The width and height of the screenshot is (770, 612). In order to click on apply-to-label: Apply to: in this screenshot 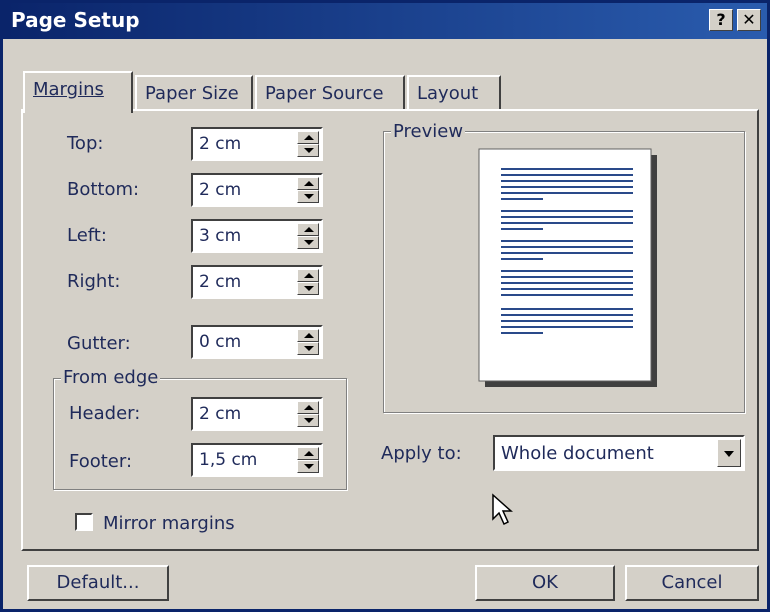, I will do `click(421, 453)`.